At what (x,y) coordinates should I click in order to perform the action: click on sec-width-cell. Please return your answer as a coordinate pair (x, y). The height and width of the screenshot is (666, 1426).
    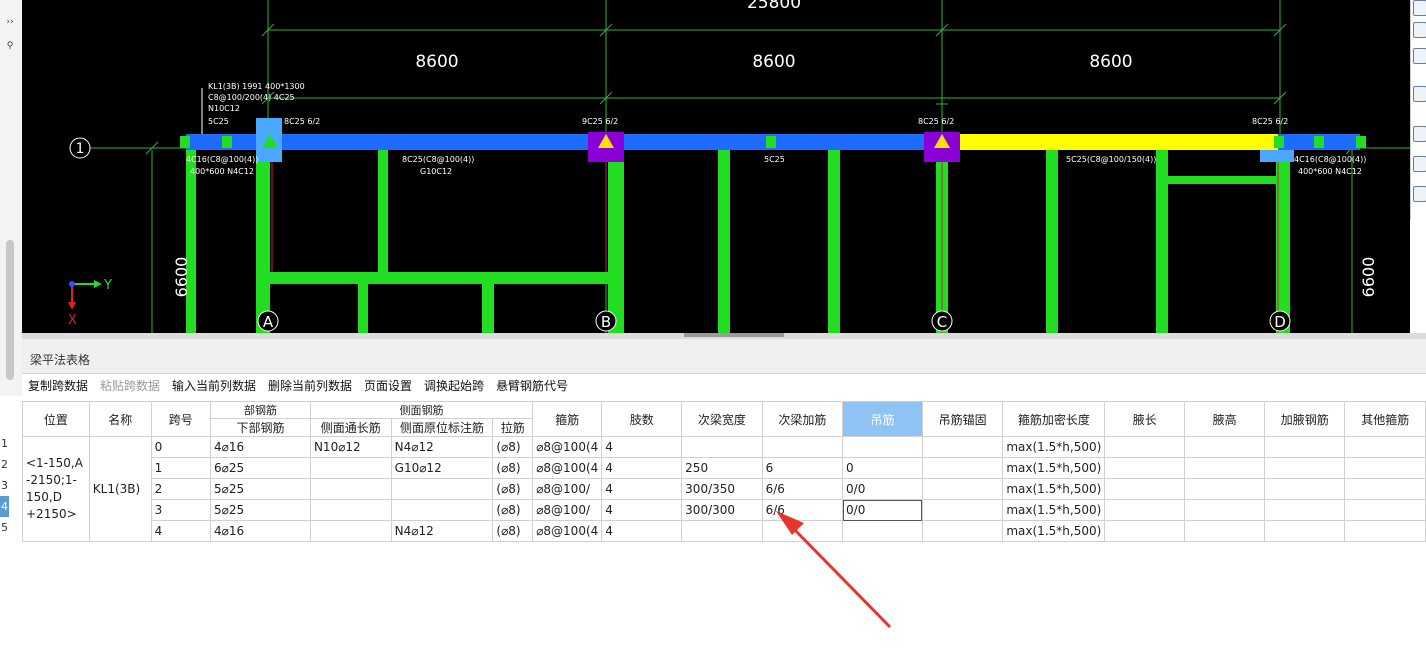
    Looking at the image, I should click on (722, 447).